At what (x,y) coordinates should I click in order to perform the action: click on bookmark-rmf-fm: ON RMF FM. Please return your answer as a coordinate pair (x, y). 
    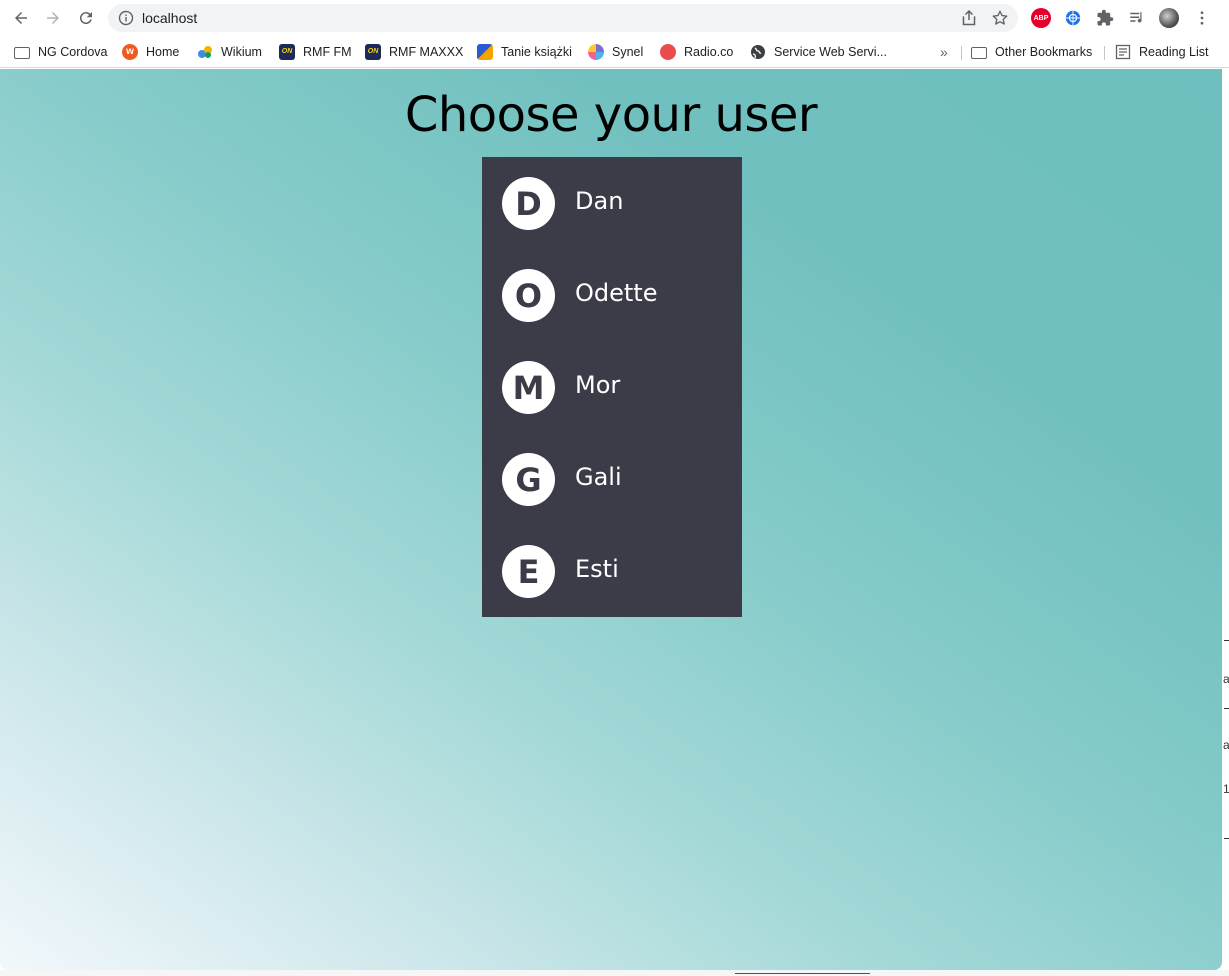
    Looking at the image, I should click on (315, 52).